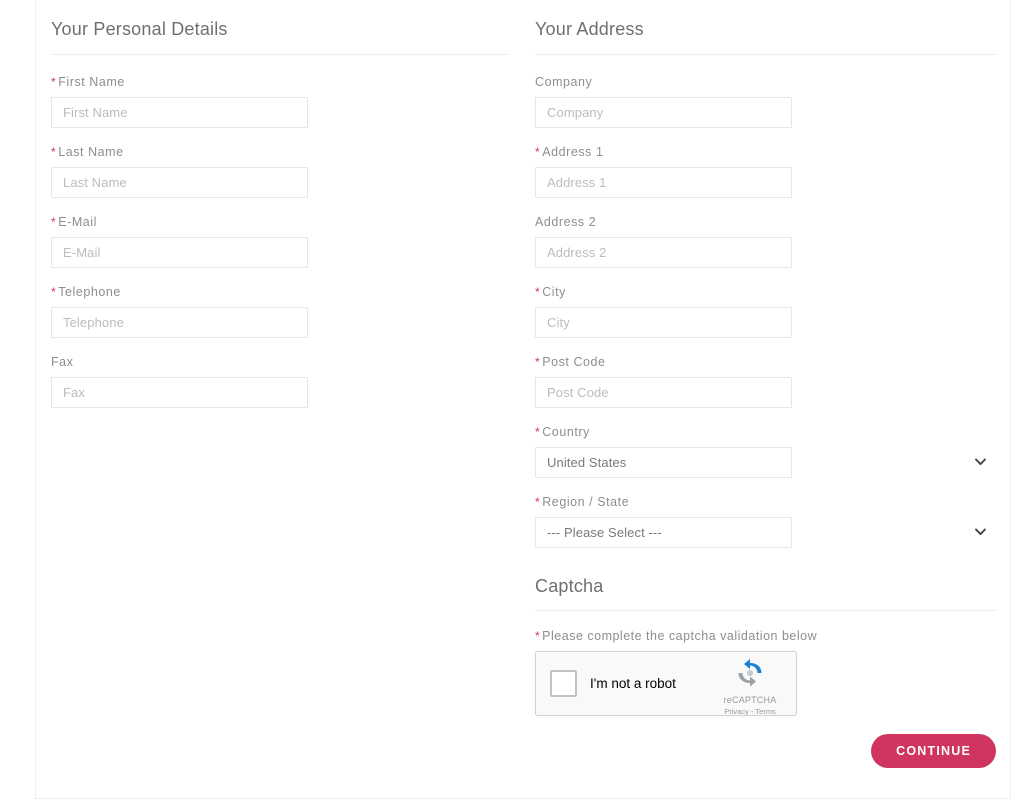  Describe the element at coordinates (566, 221) in the screenshot. I see `label-text-address2: Address 2` at that location.